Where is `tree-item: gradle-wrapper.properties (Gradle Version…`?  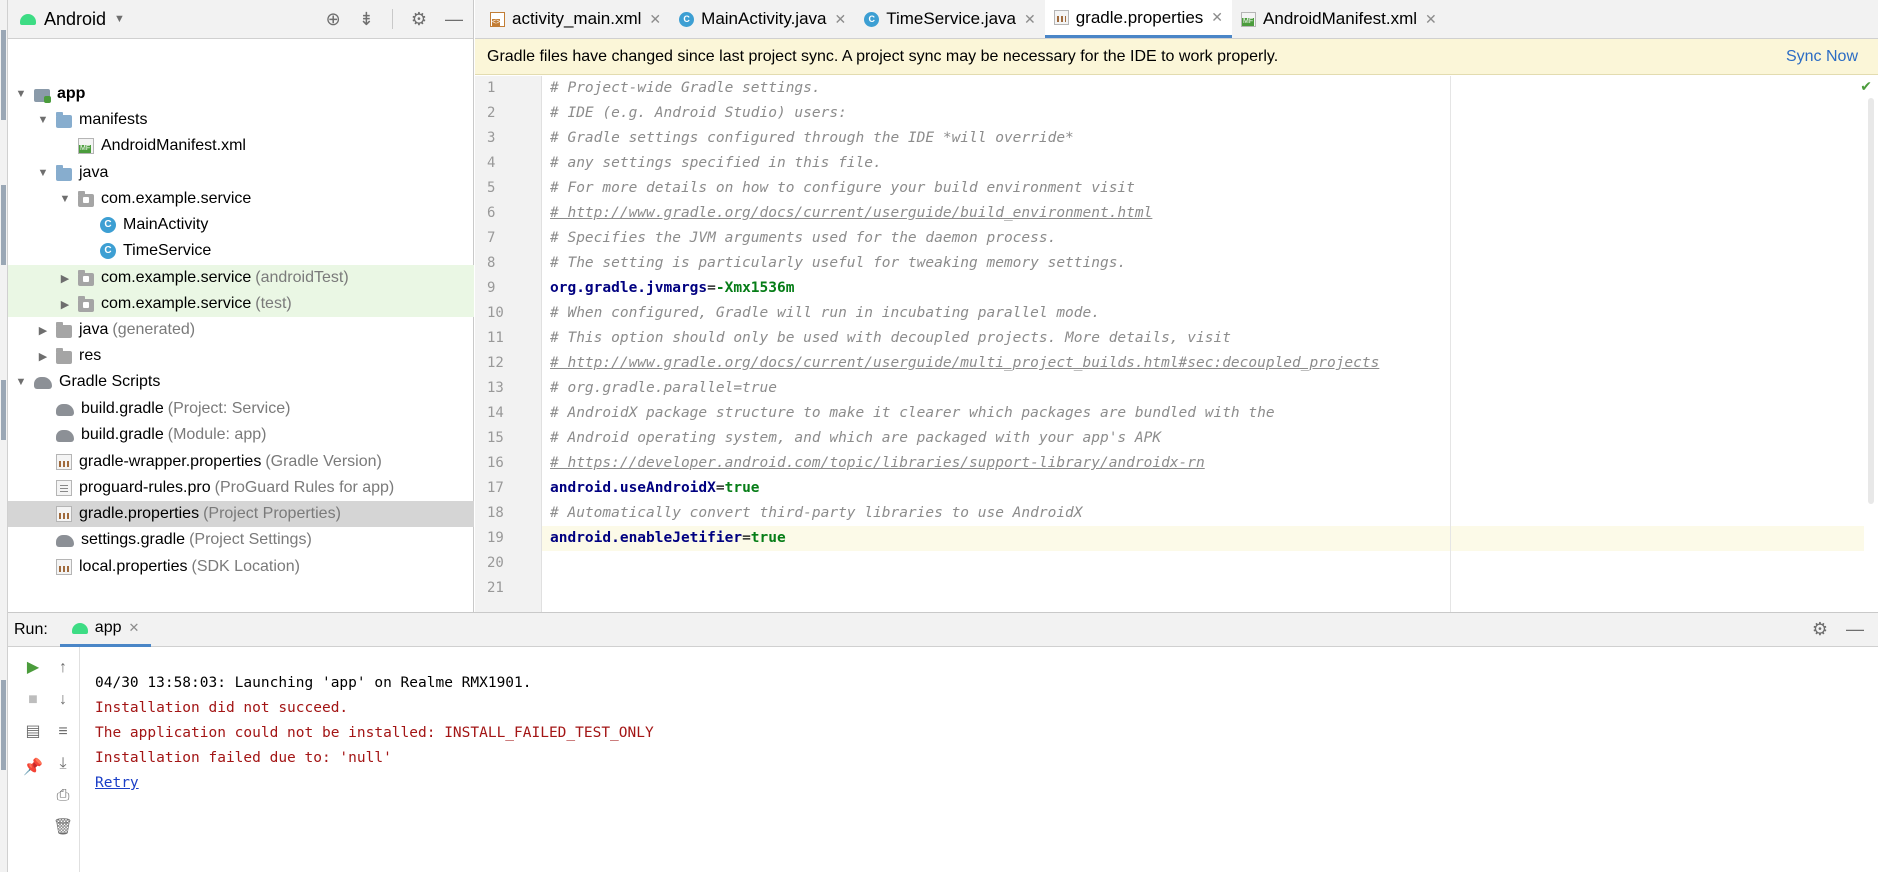
tree-item: gradle-wrapper.properties (Gradle Version… is located at coordinates (241, 462).